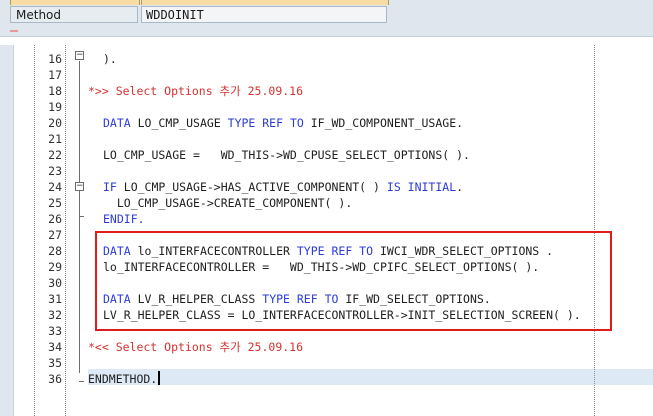 The height and width of the screenshot is (416, 653). Describe the element at coordinates (326, 139) in the screenshot. I see `code-line: 21` at that location.